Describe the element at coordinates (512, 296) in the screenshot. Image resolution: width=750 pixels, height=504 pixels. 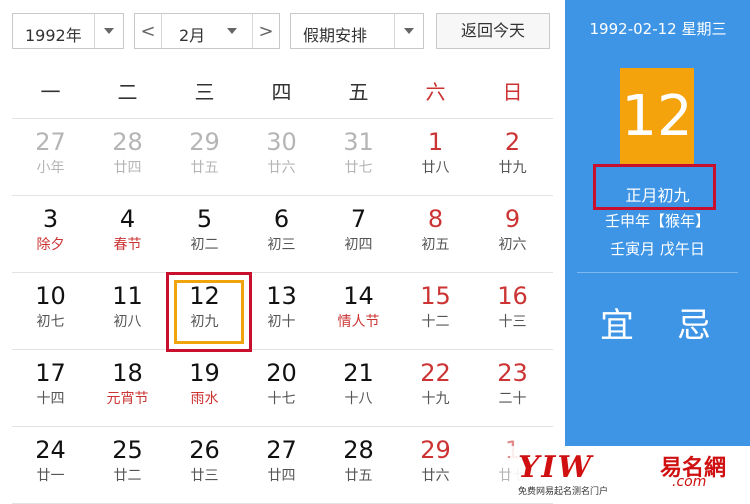
I see `day-number: 16` at that location.